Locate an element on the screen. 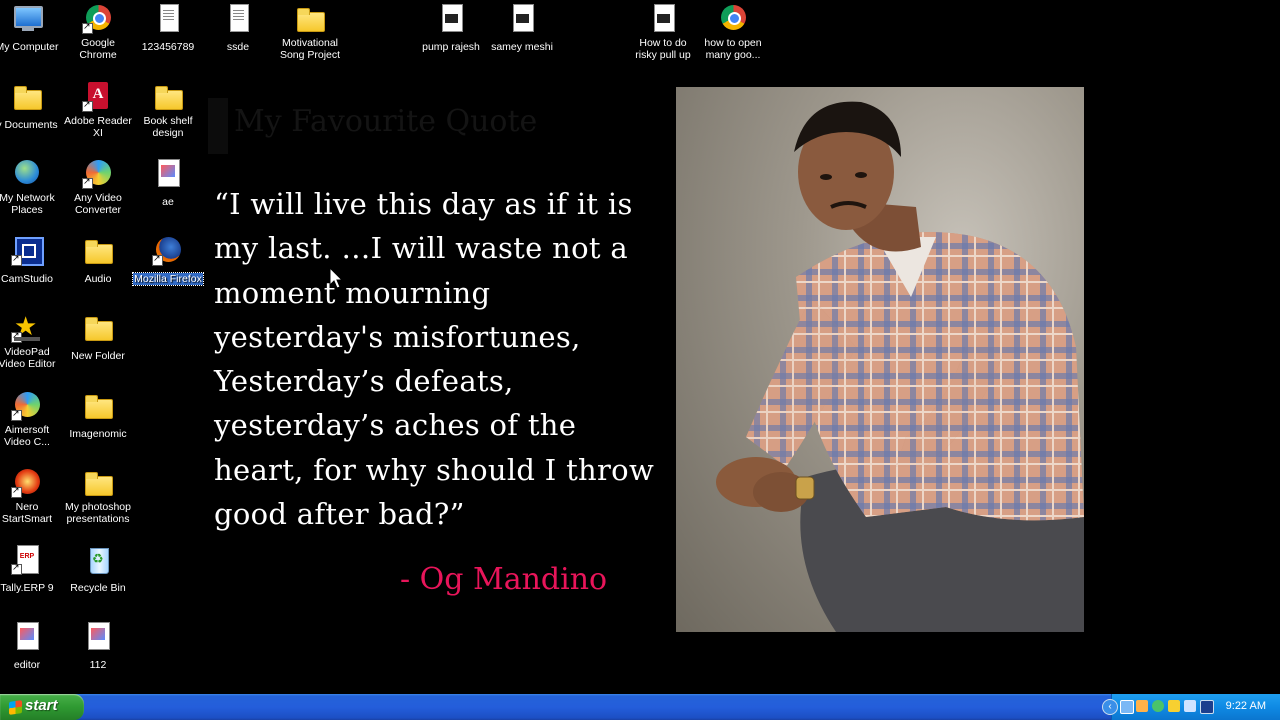  desktop-icon-how-to-do-risky-pull-up: How to do risky pull up is located at coordinates (663, 32).